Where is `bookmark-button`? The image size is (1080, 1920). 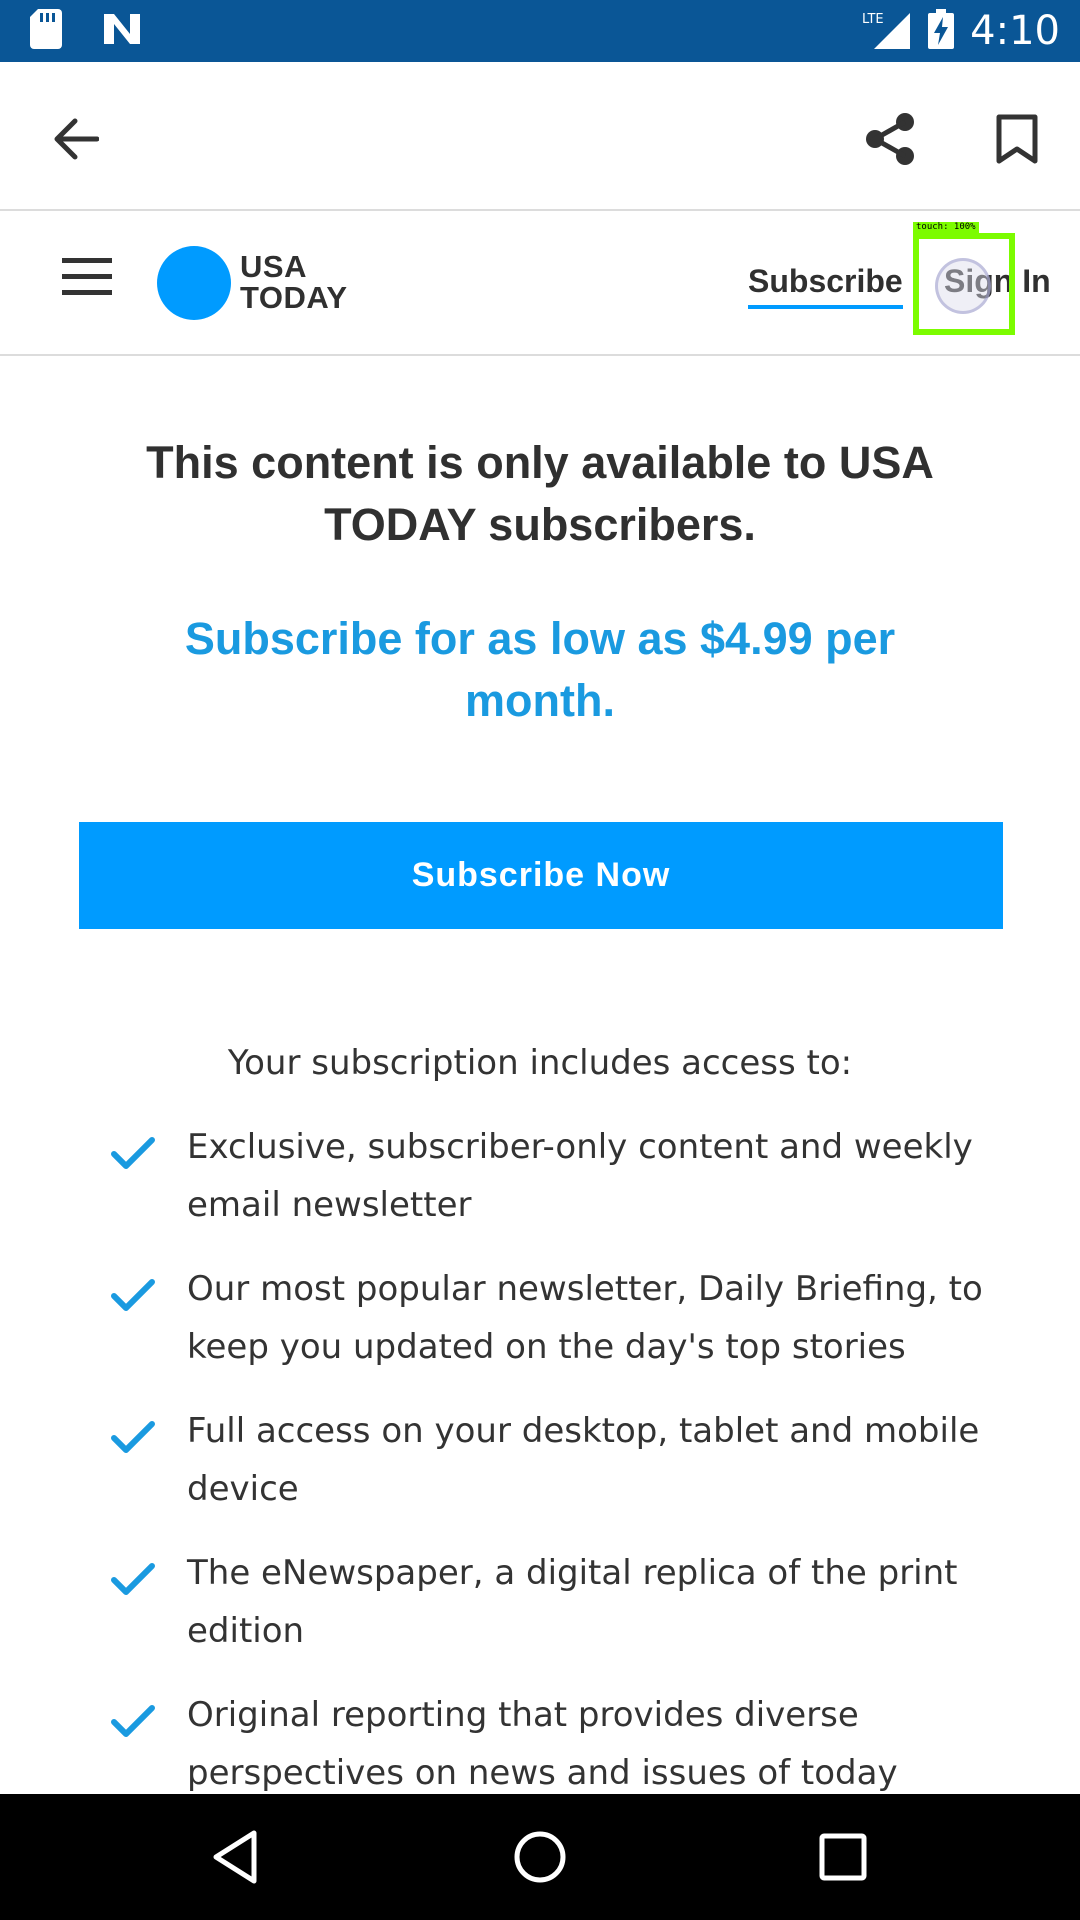 bookmark-button is located at coordinates (1017, 141).